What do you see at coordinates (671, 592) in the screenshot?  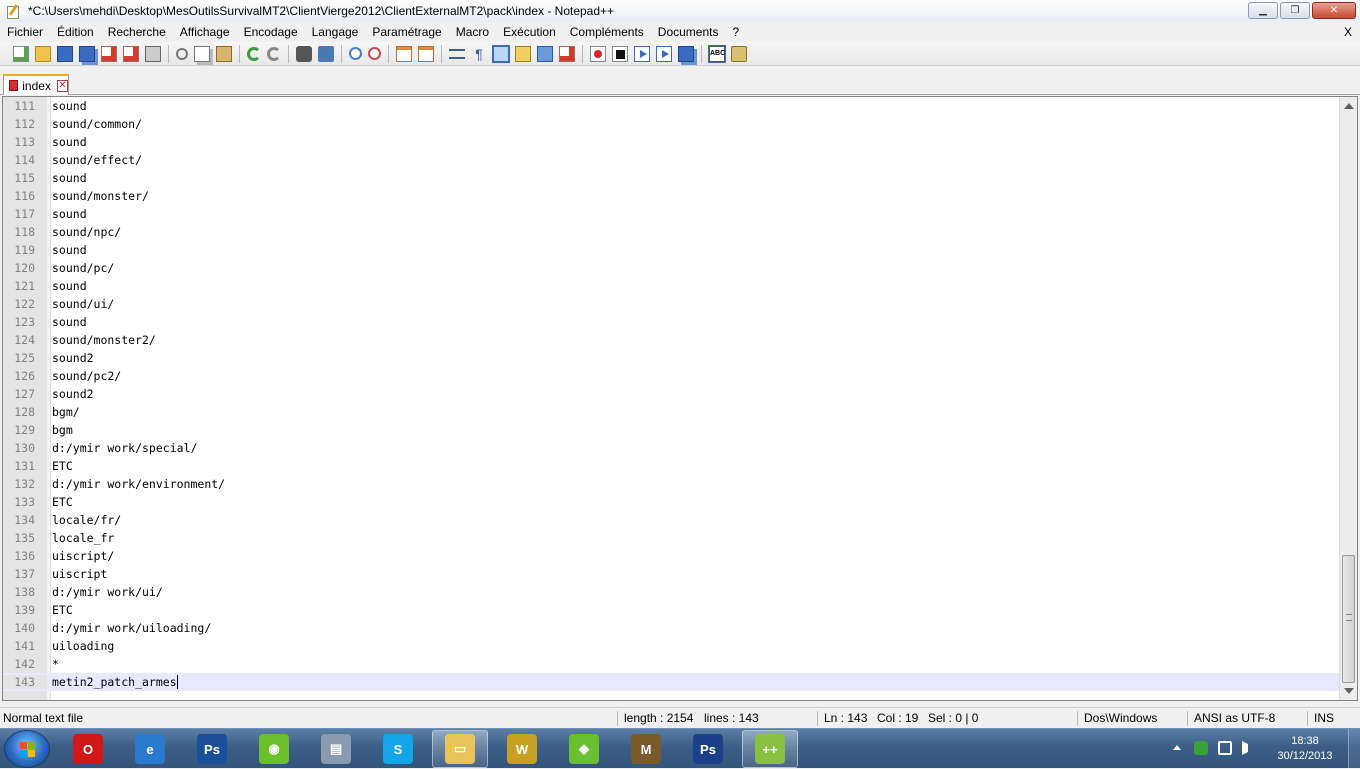 I see `text-line: 138 d:/ymir work/ui/` at bounding box center [671, 592].